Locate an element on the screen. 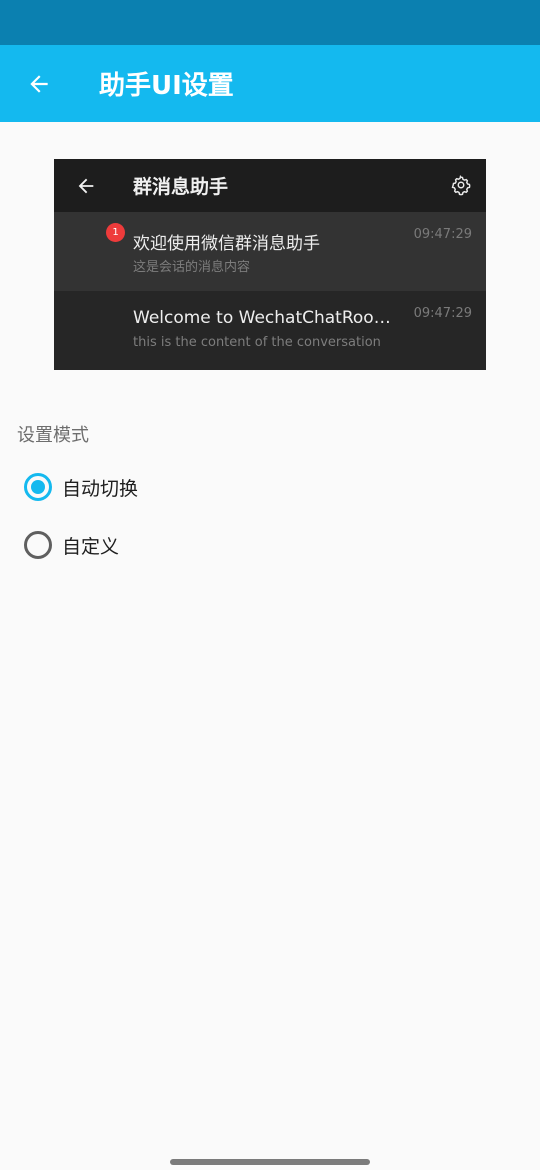  gesture-nav-handle is located at coordinates (270, 1162).